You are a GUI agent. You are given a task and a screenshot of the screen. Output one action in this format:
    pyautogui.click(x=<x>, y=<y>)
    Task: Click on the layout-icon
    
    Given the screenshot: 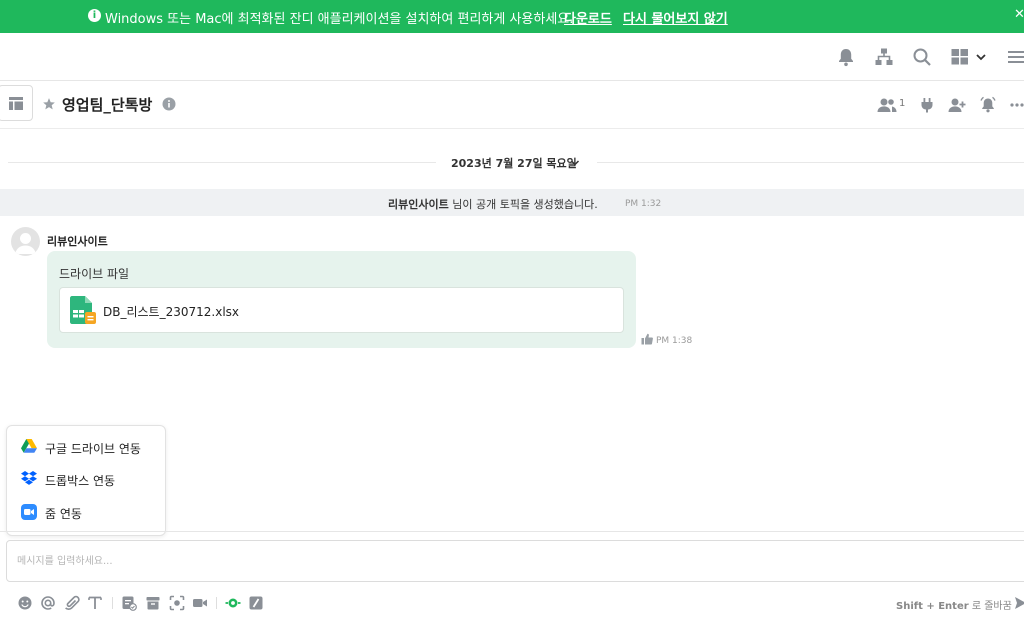 What is the action you would take?
    pyautogui.click(x=16, y=103)
    